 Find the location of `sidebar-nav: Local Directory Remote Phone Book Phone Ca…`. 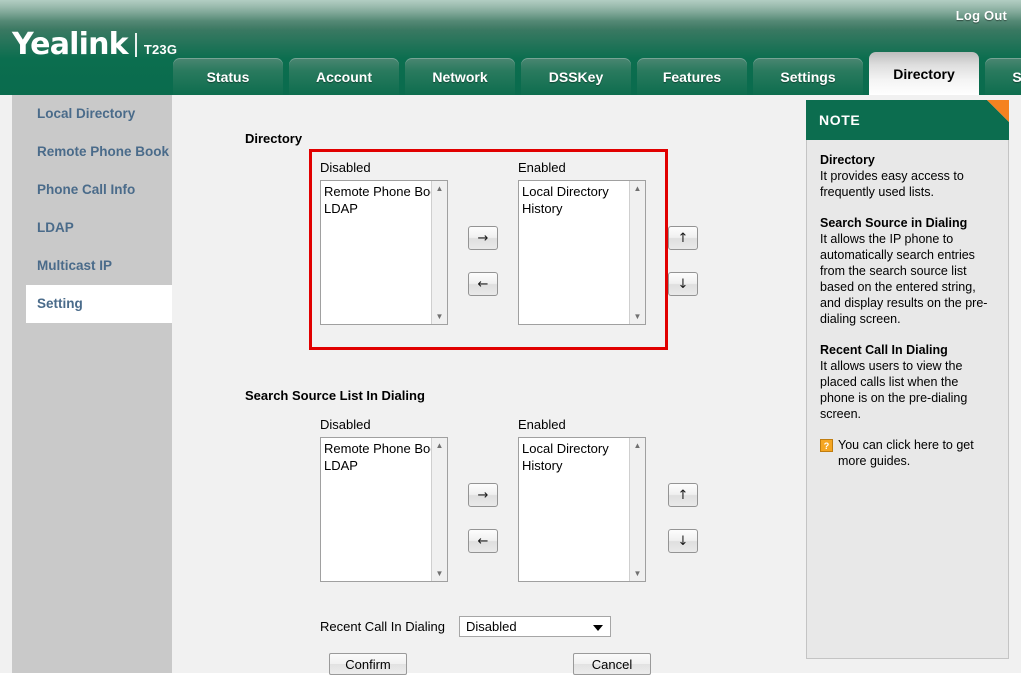

sidebar-nav: Local Directory Remote Phone Book Phone Ca… is located at coordinates (92, 384).